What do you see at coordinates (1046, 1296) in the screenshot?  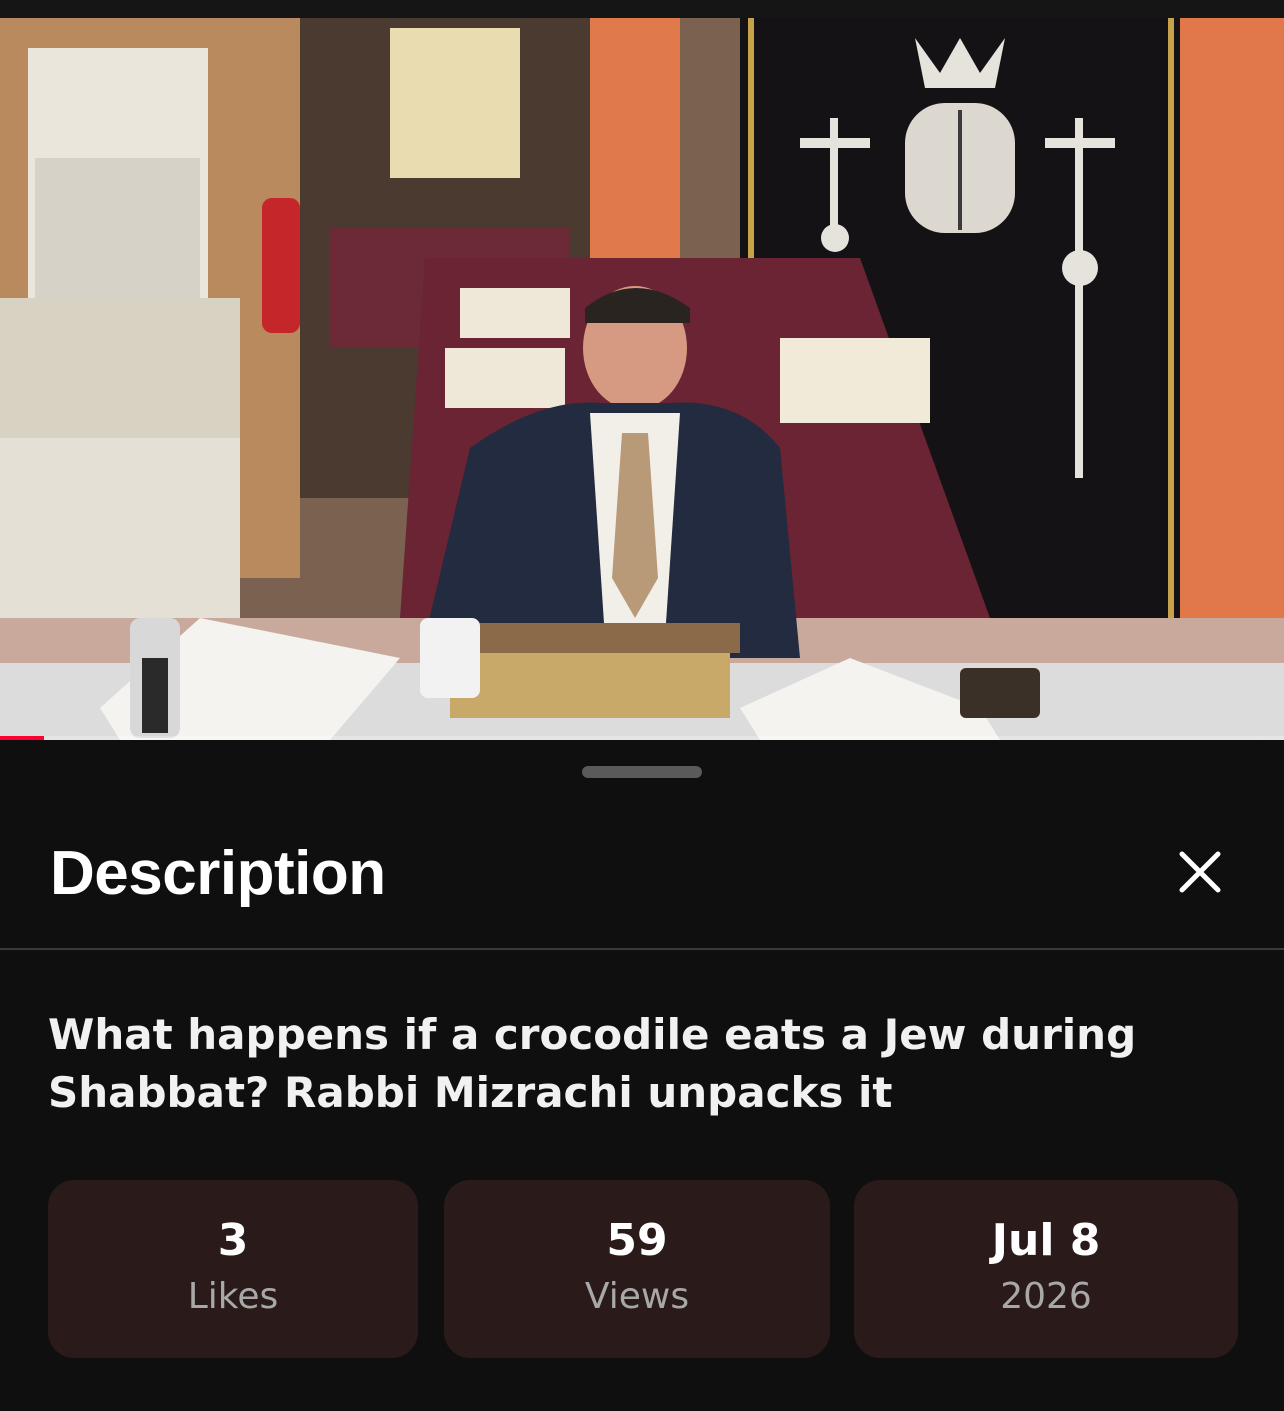 I see `date-year: 2026` at bounding box center [1046, 1296].